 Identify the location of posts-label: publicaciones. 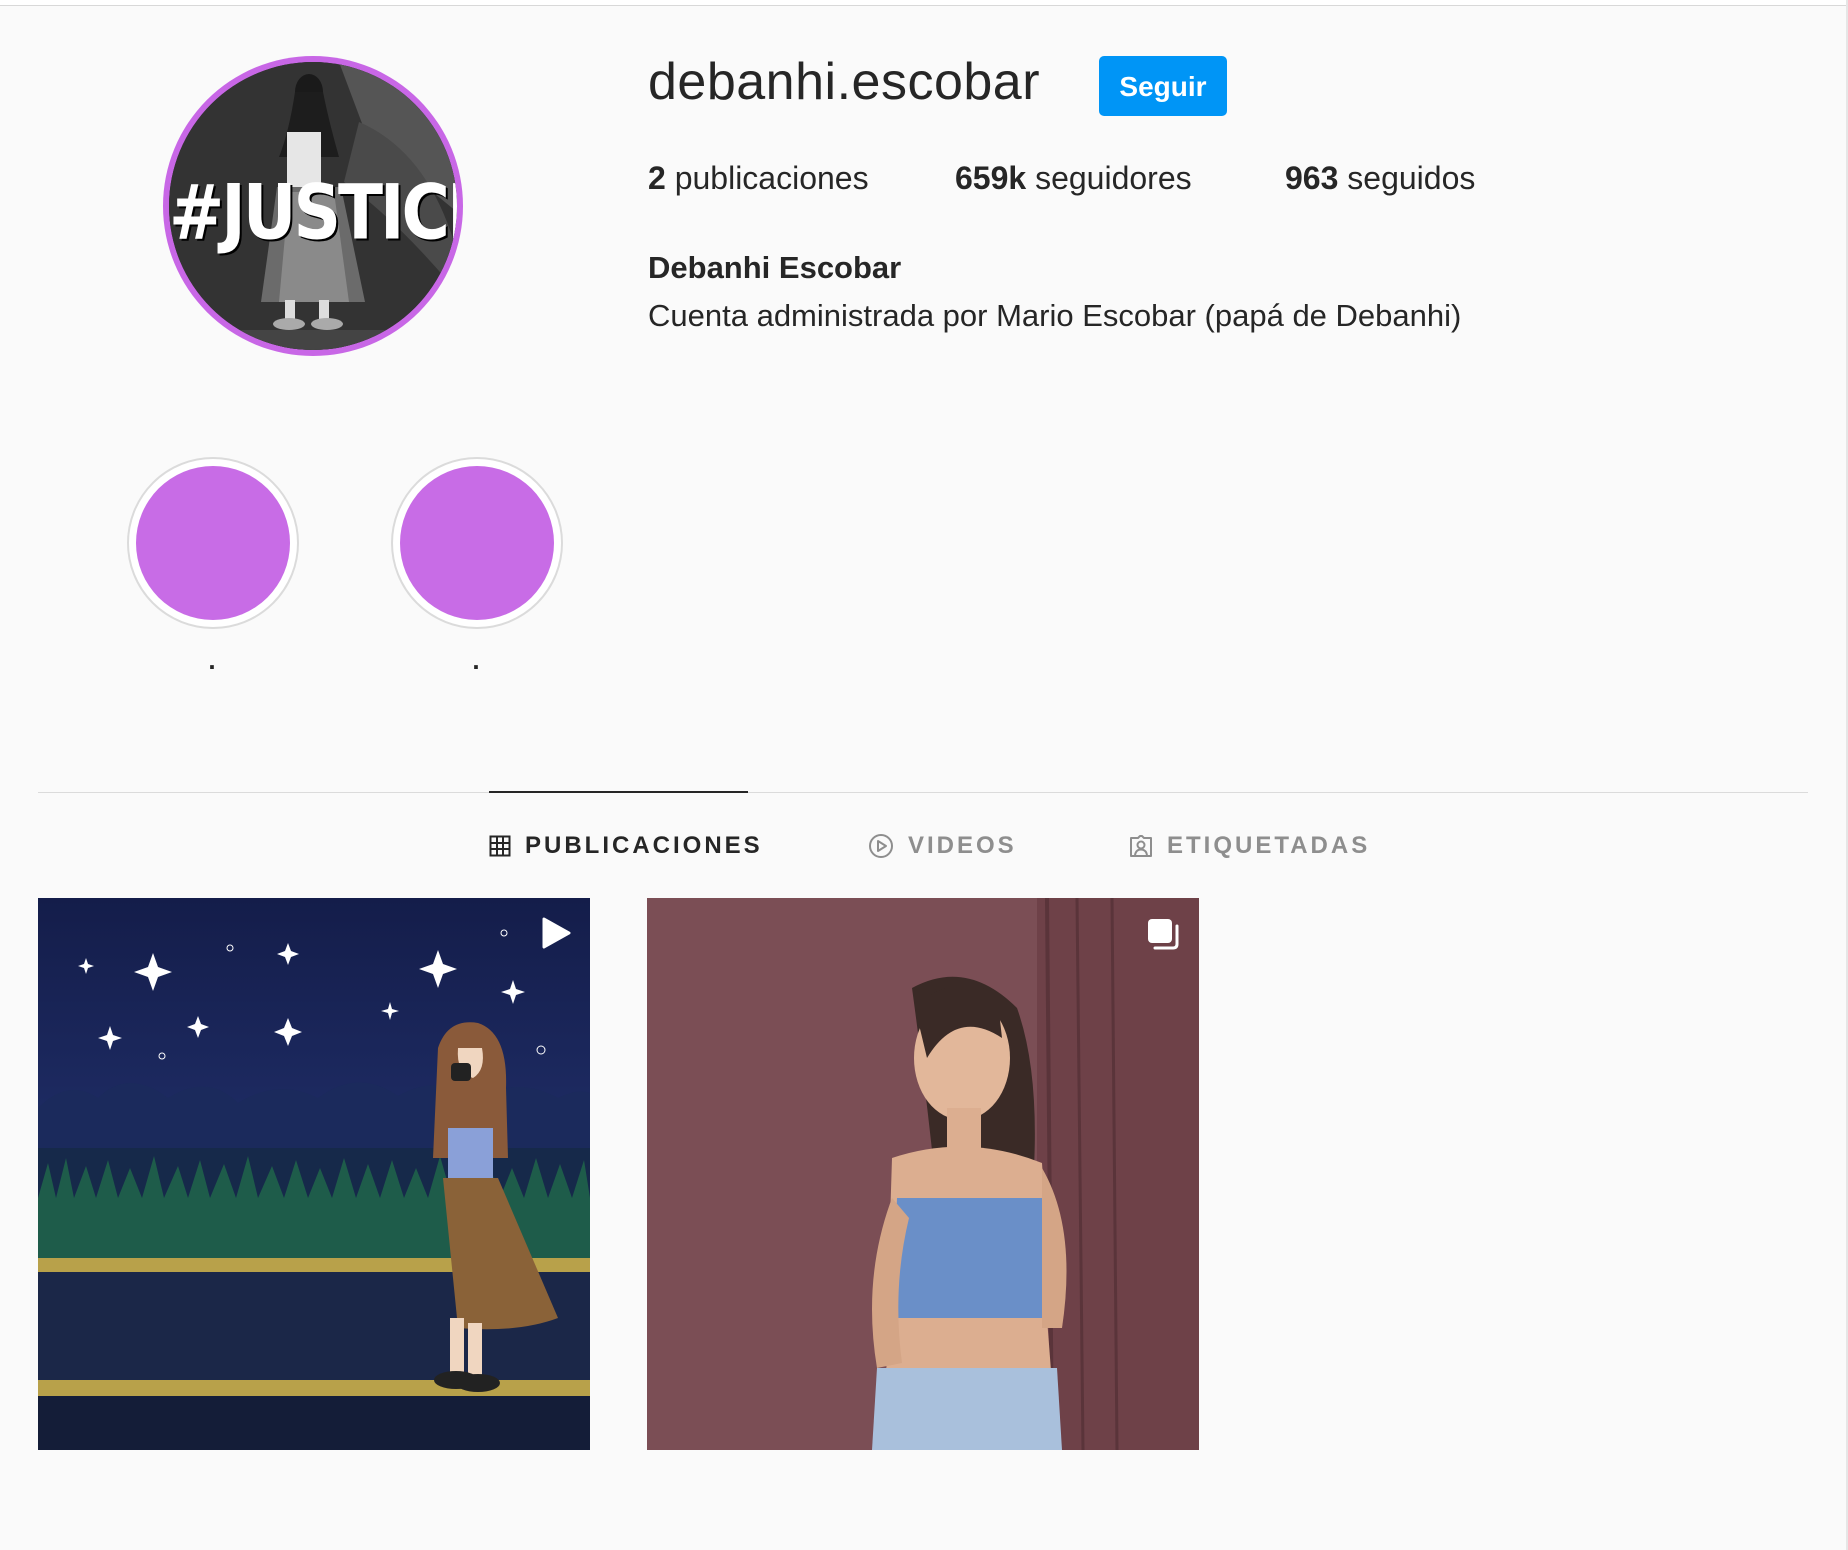
(771, 178).